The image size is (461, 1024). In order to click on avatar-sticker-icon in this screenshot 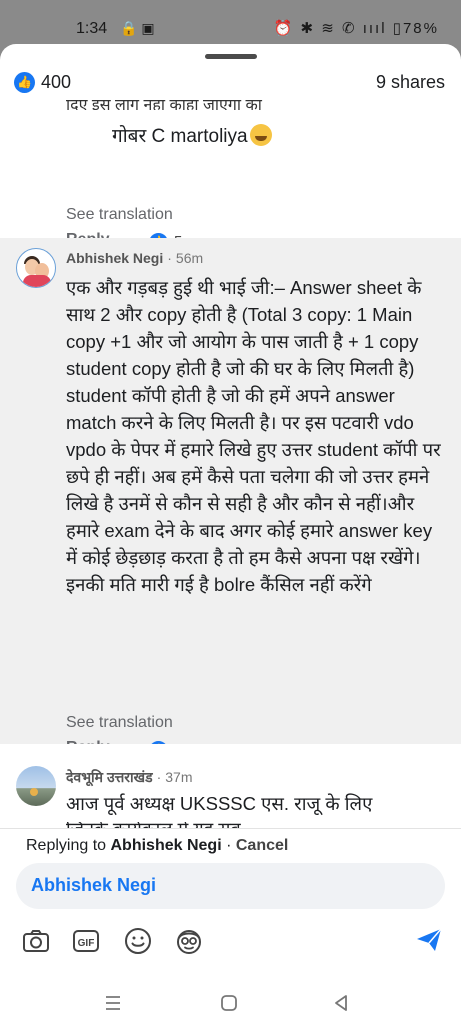, I will do `click(189, 941)`.